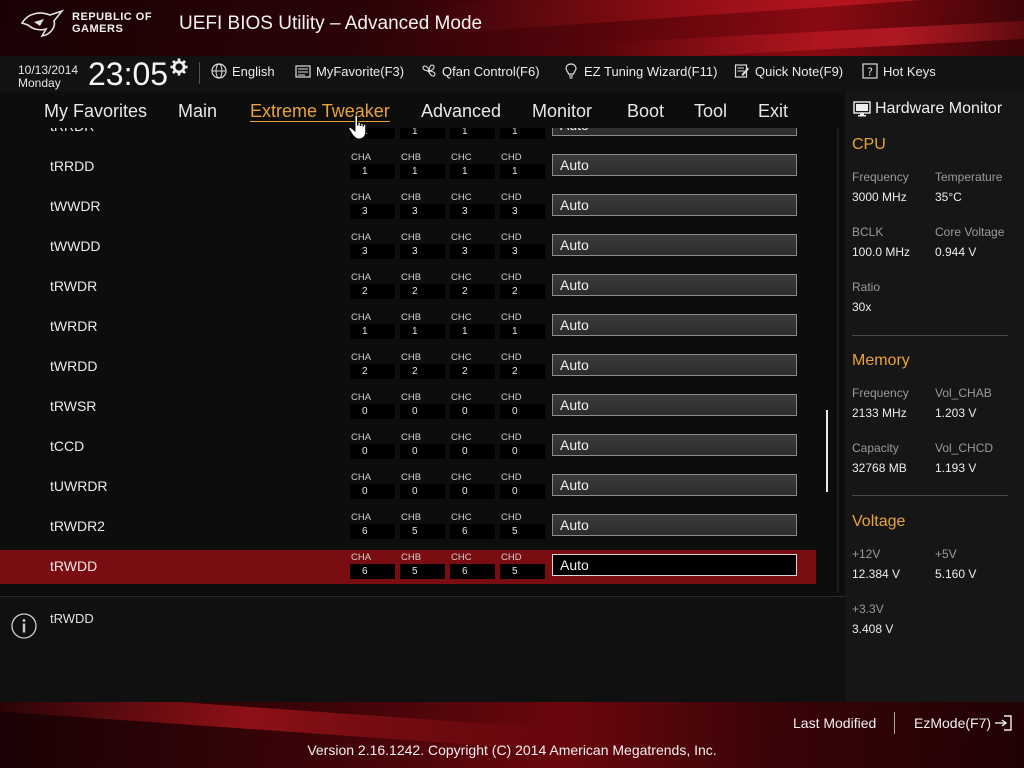 This screenshot has width=1024, height=768. What do you see at coordinates (98, 29) in the screenshot?
I see `brand-line-2: GAMERS` at bounding box center [98, 29].